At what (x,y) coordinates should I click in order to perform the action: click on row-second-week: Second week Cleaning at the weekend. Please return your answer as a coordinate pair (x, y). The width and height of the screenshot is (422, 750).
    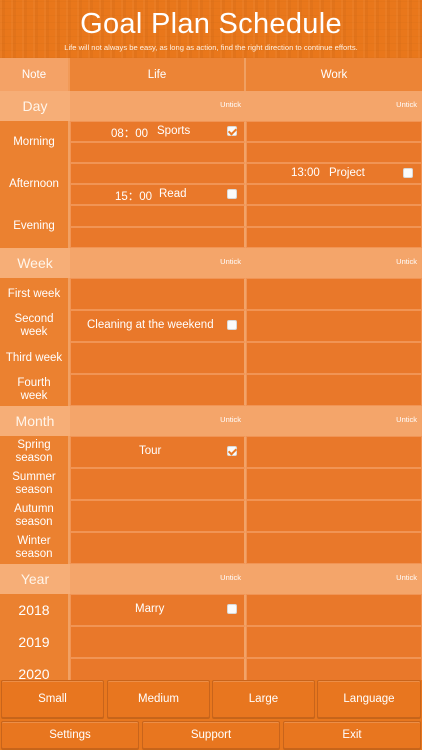
    Looking at the image, I should click on (211, 326).